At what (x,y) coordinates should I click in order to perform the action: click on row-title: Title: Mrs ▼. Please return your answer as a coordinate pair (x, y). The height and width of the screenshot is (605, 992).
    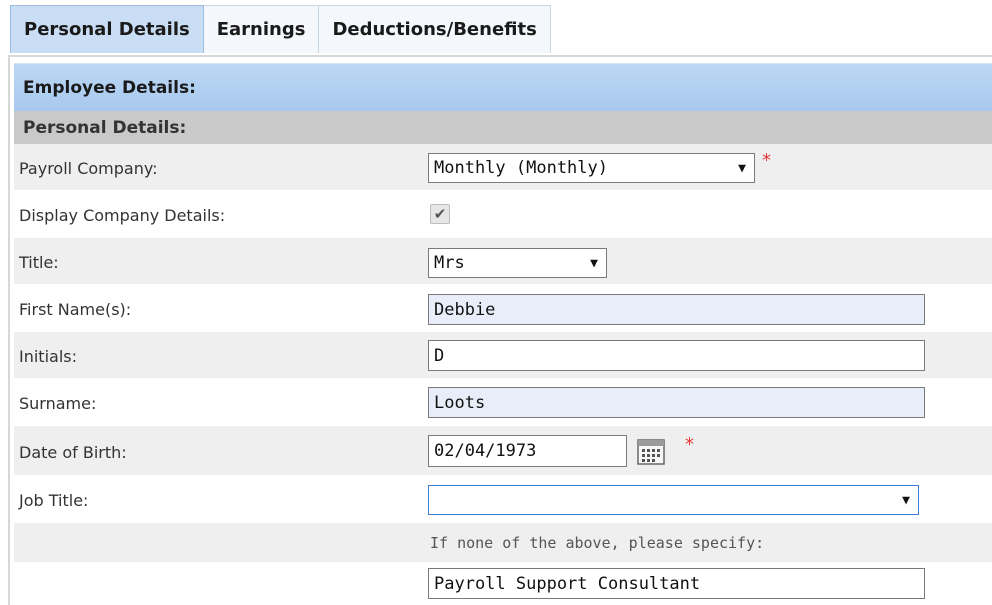
    Looking at the image, I should click on (503, 261).